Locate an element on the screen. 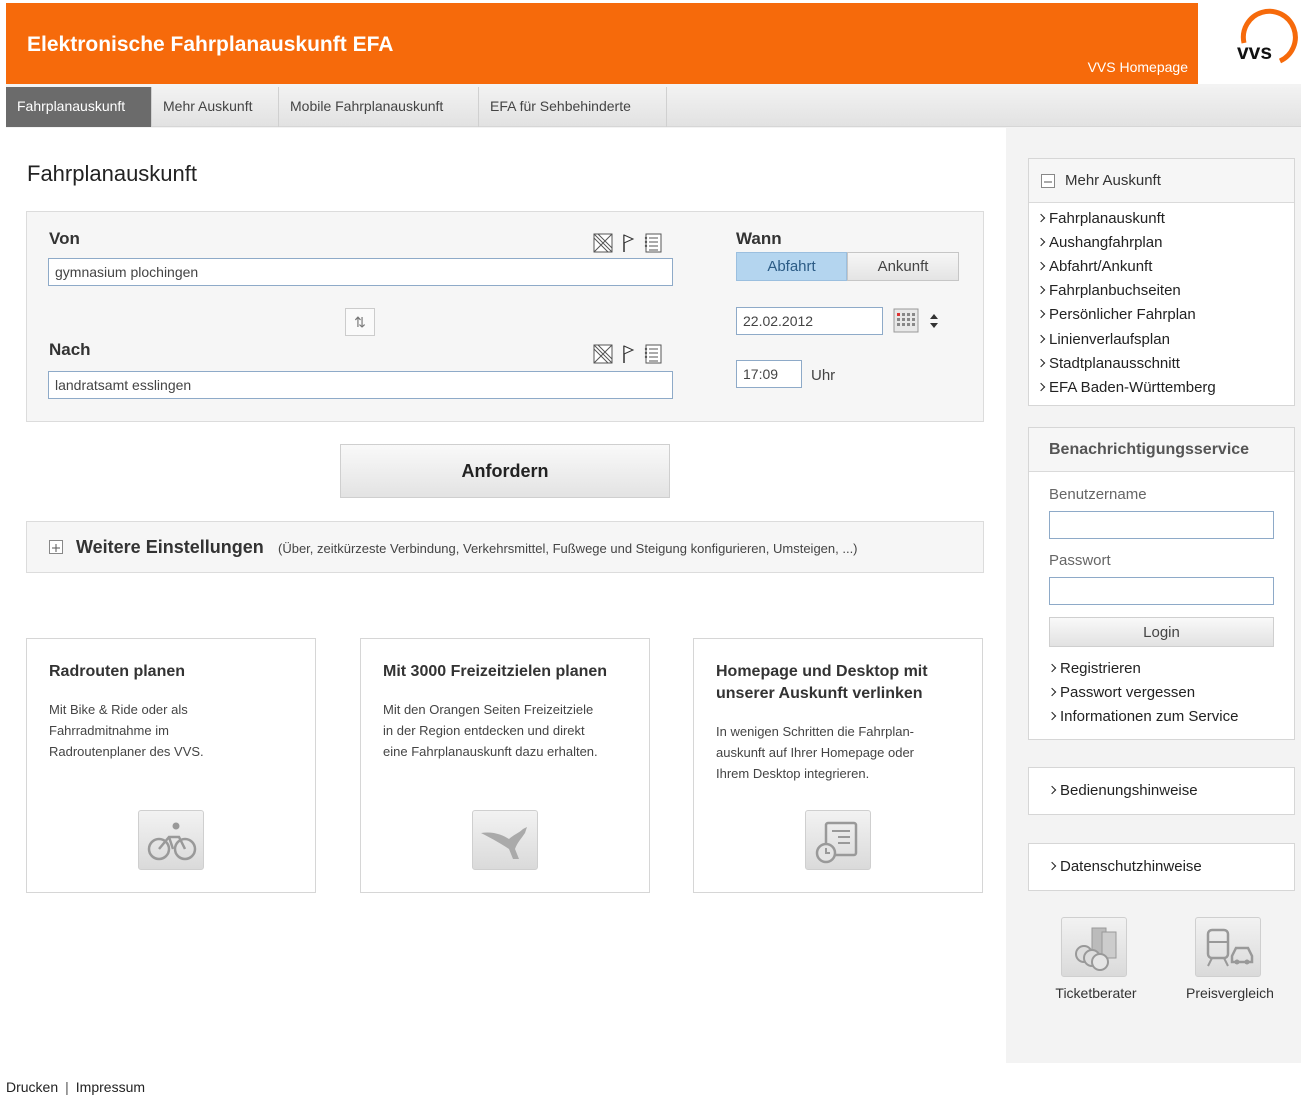 The image size is (1301, 1099). anfordern-button: Anfordern is located at coordinates (505, 471).